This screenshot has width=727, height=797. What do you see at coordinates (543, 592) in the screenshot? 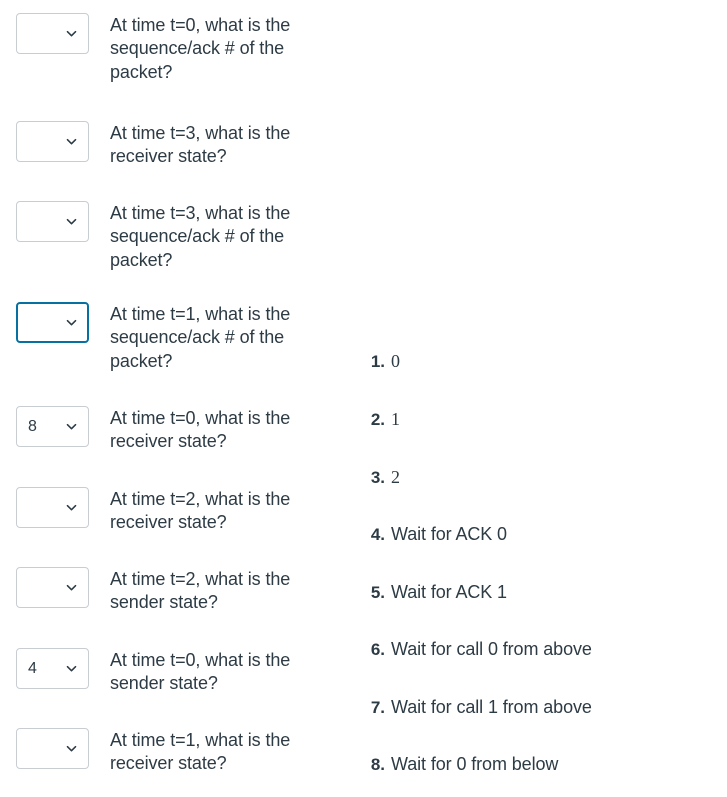
I see `answer-bank-item: 5. Wait for ACK 1` at bounding box center [543, 592].